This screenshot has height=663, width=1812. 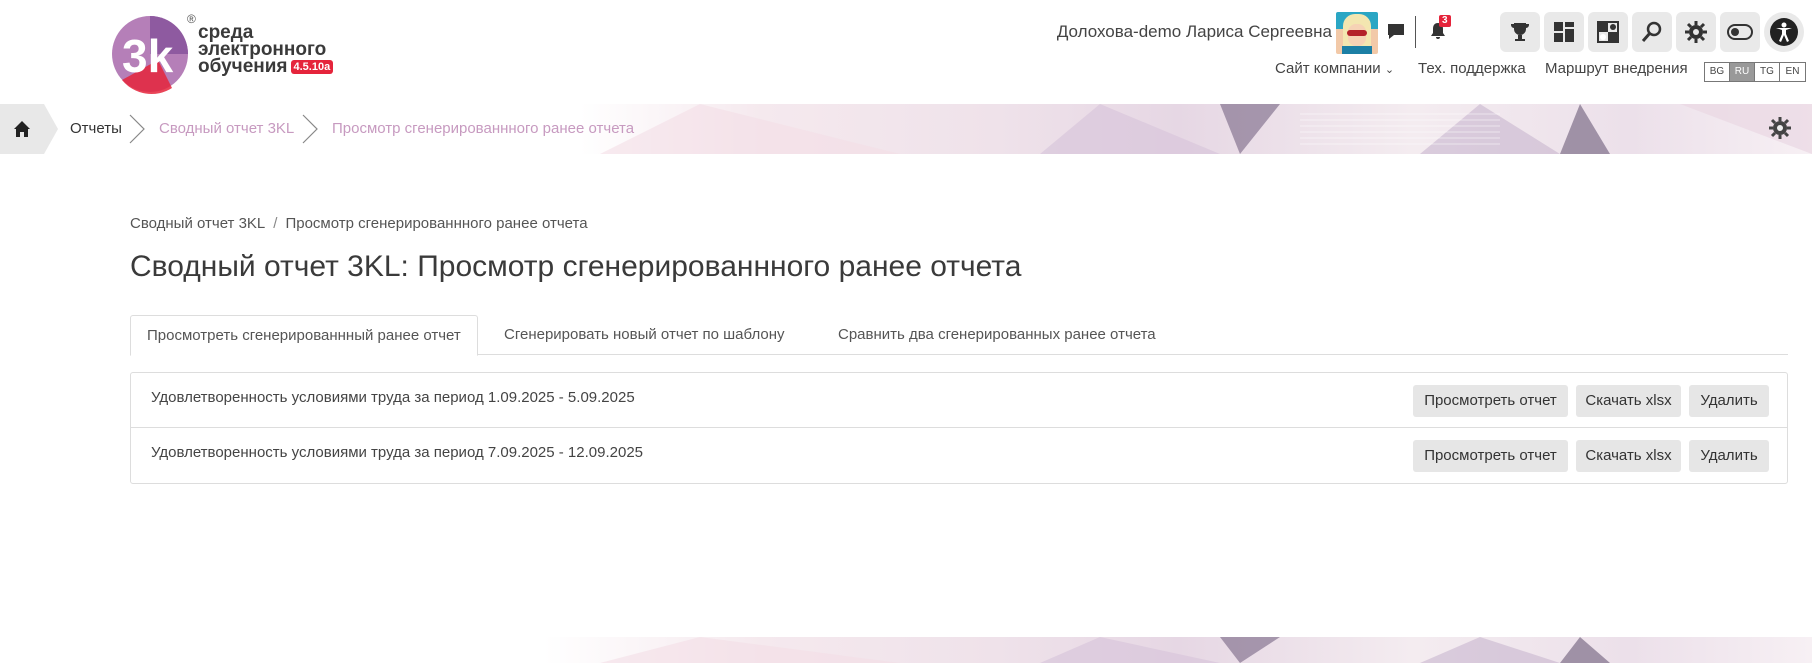 I want to click on chess-button, so click(x=1608, y=32).